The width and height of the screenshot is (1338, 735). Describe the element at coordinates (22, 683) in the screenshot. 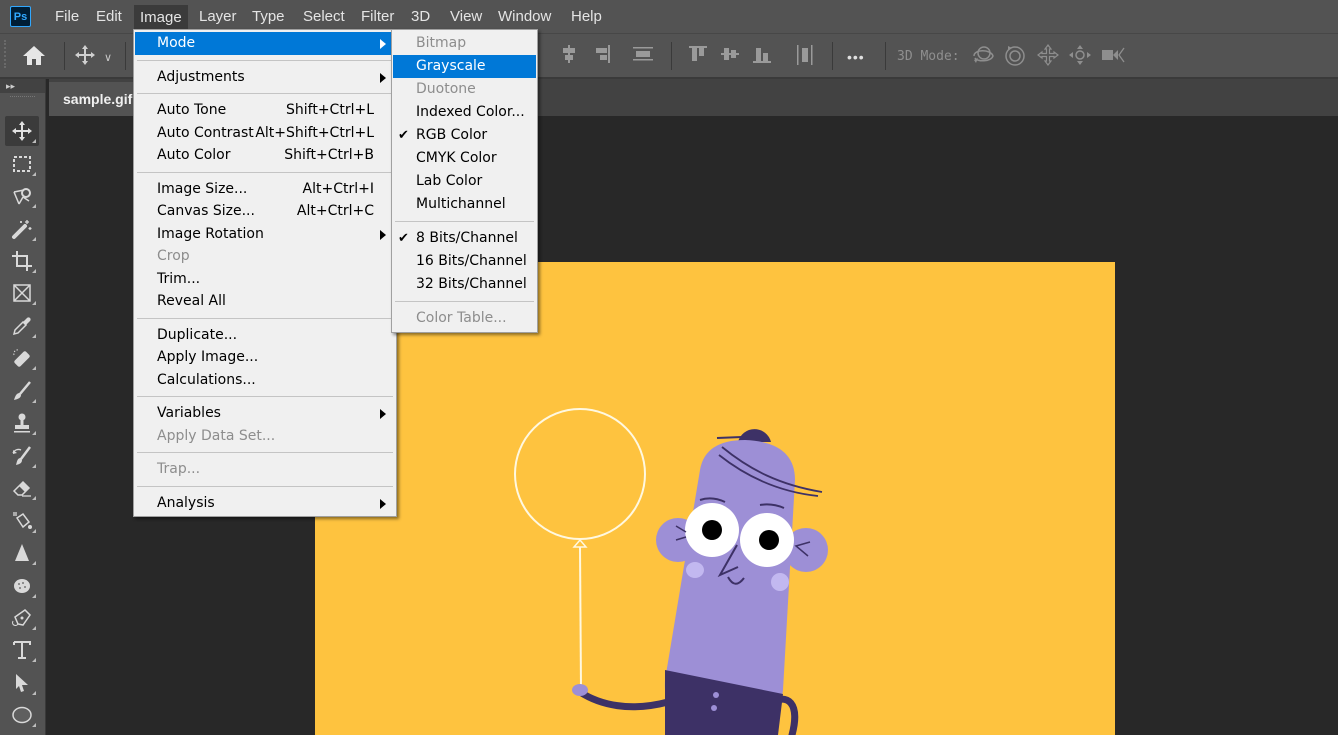

I see `tool-path-selection` at that location.